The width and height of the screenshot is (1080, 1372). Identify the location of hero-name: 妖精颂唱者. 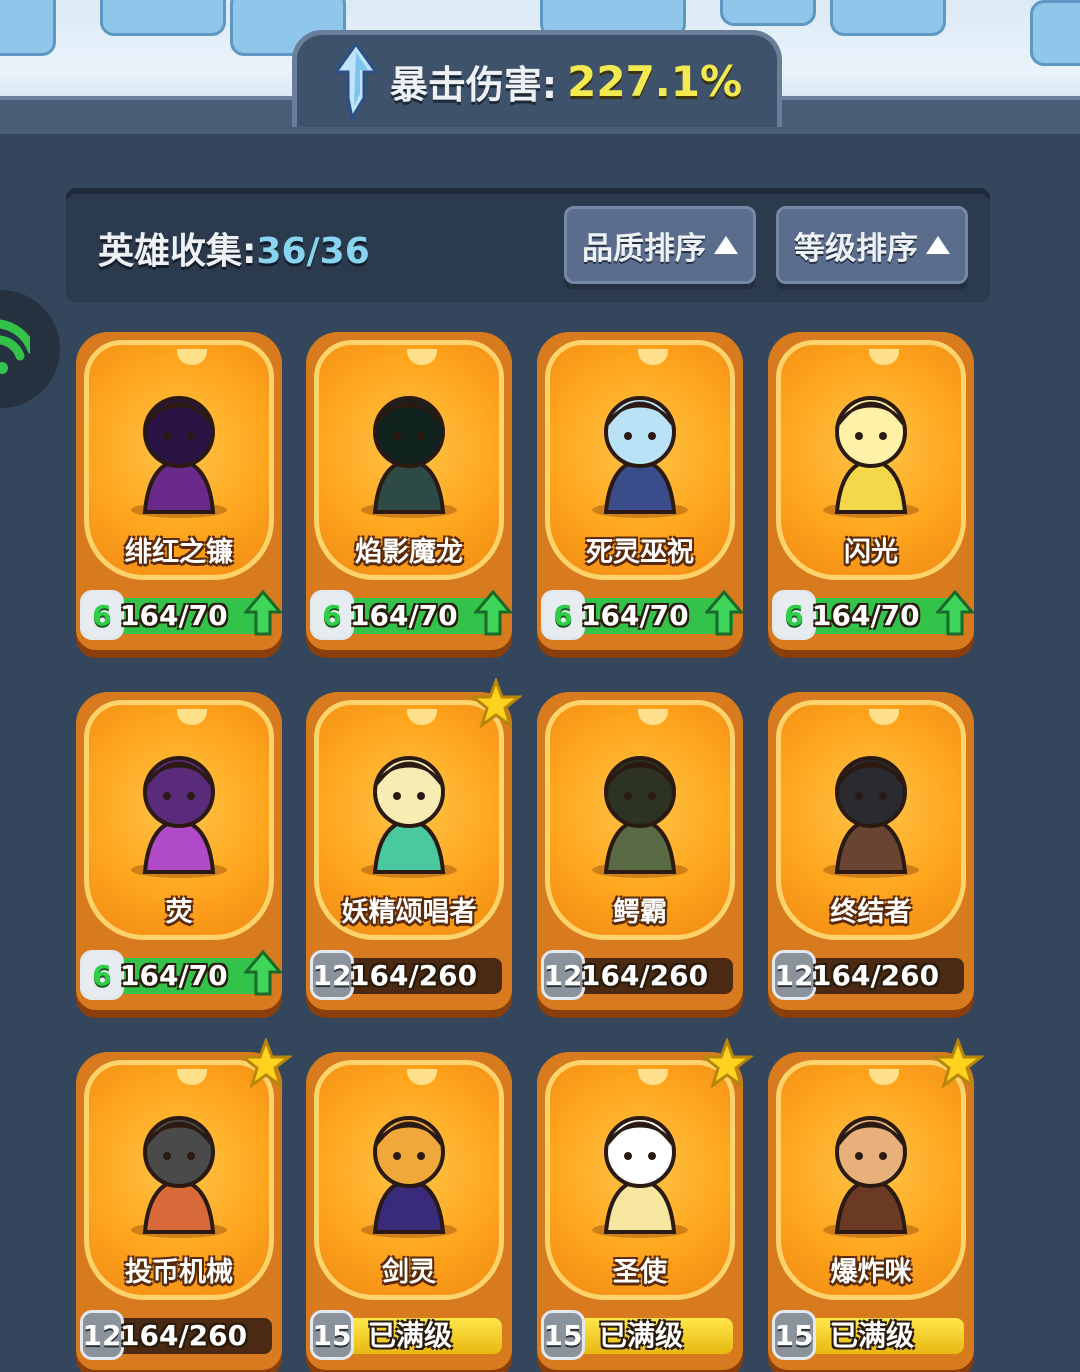
(409, 912).